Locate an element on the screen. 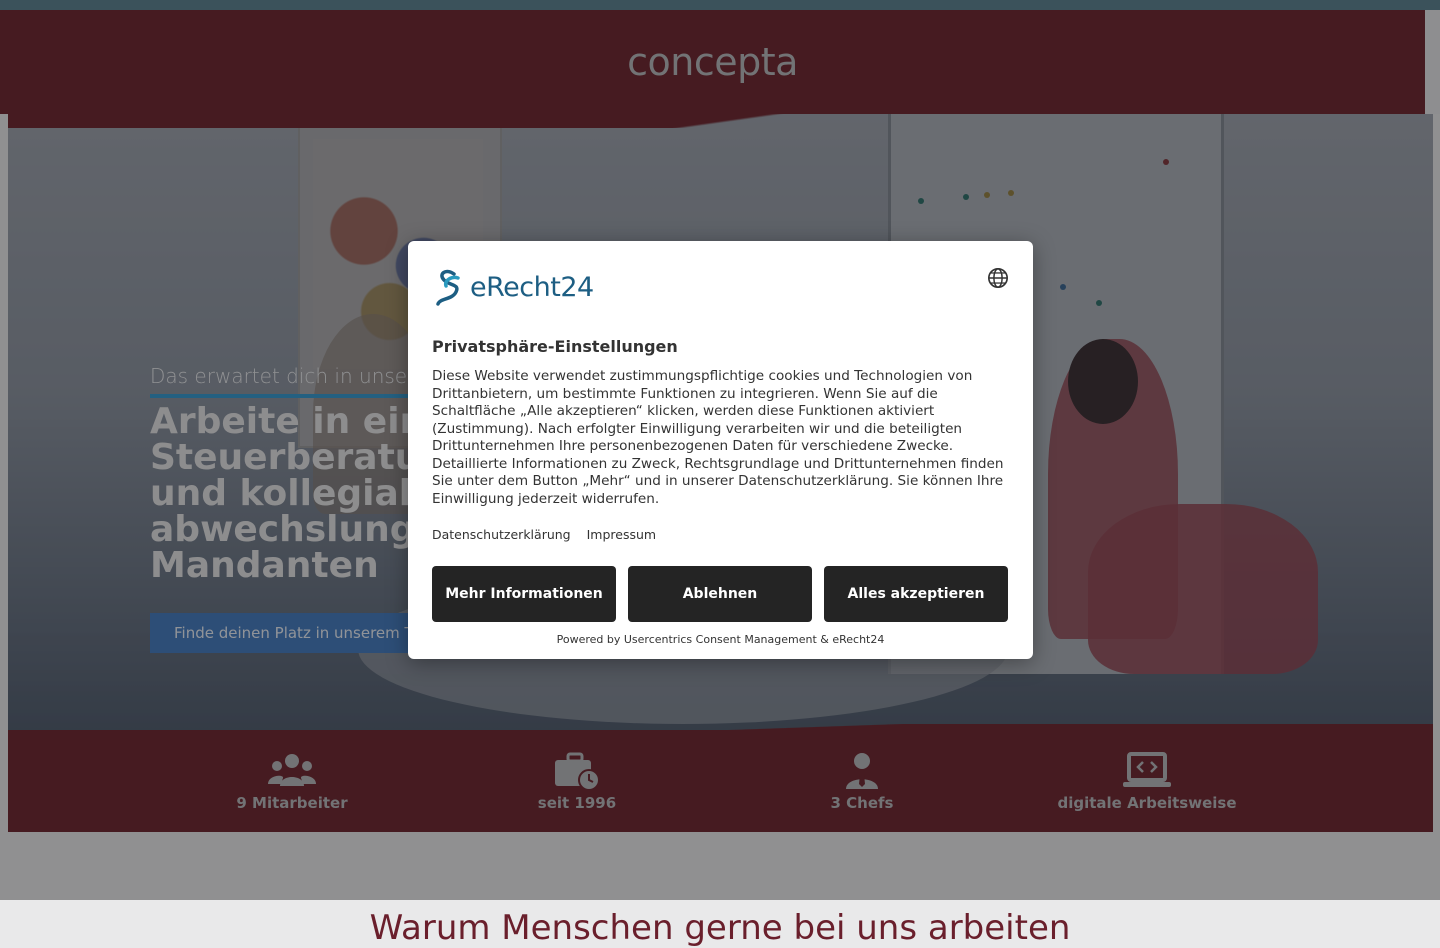 This screenshot has width=1440, height=948. privacy-policy-link: Datenschutzerklärung is located at coordinates (501, 534).